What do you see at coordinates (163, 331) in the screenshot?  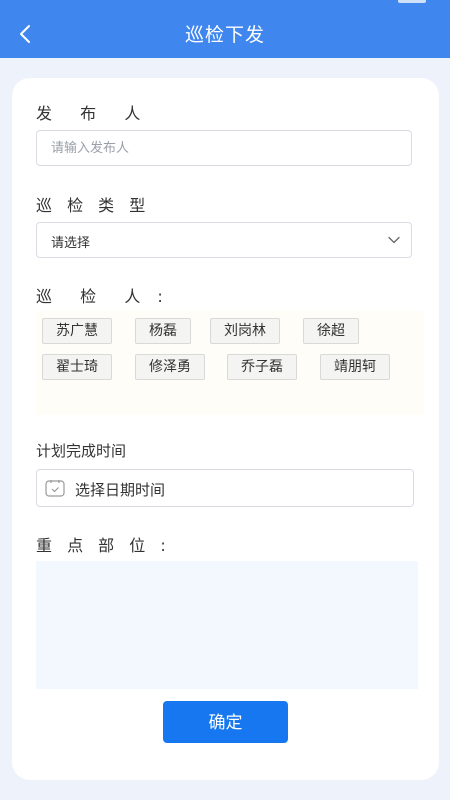 I see `inspector-chip: 杨磊` at bounding box center [163, 331].